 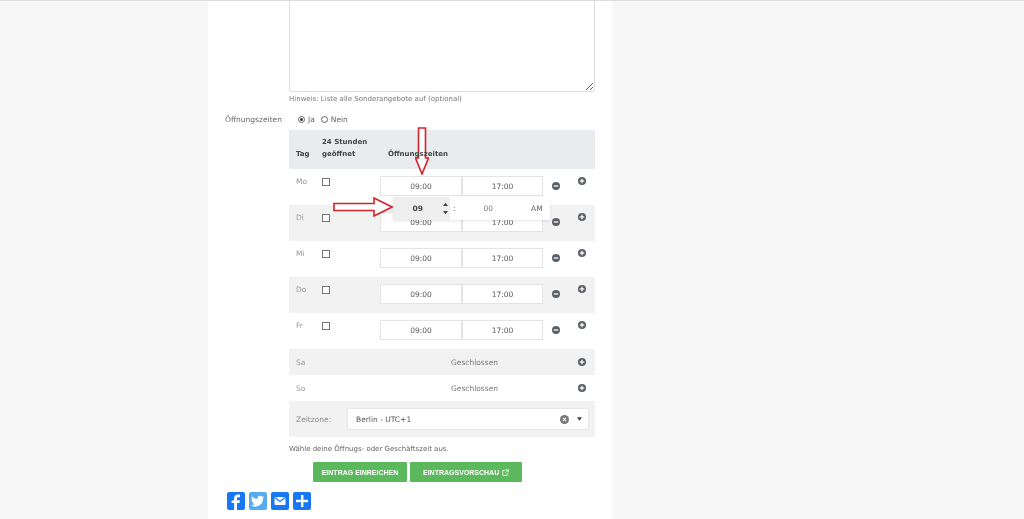 I want to click on spinner-icon, so click(x=445, y=208).